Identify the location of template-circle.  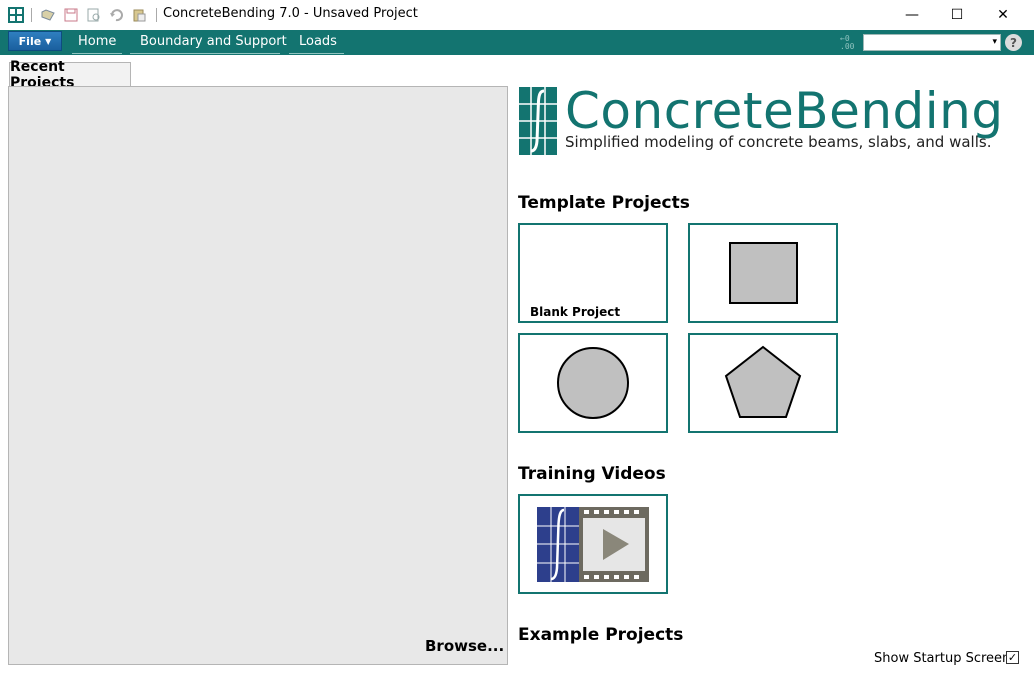
(593, 383).